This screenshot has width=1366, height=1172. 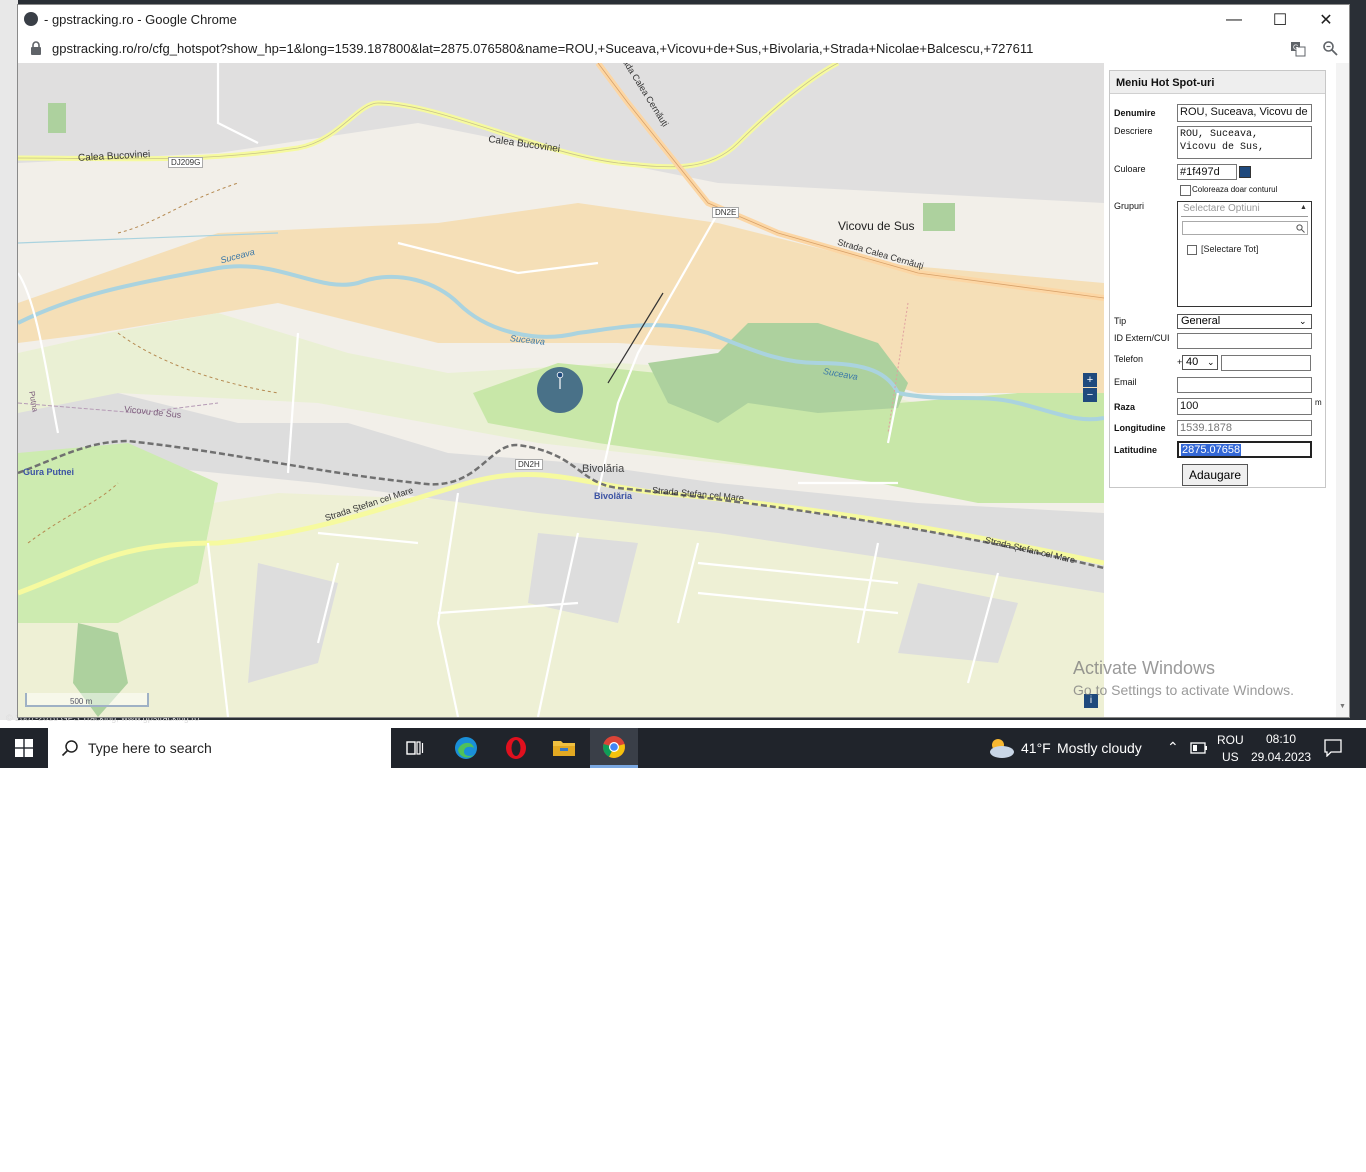 I want to click on denumire-label: Denumire, so click(x=1135, y=113).